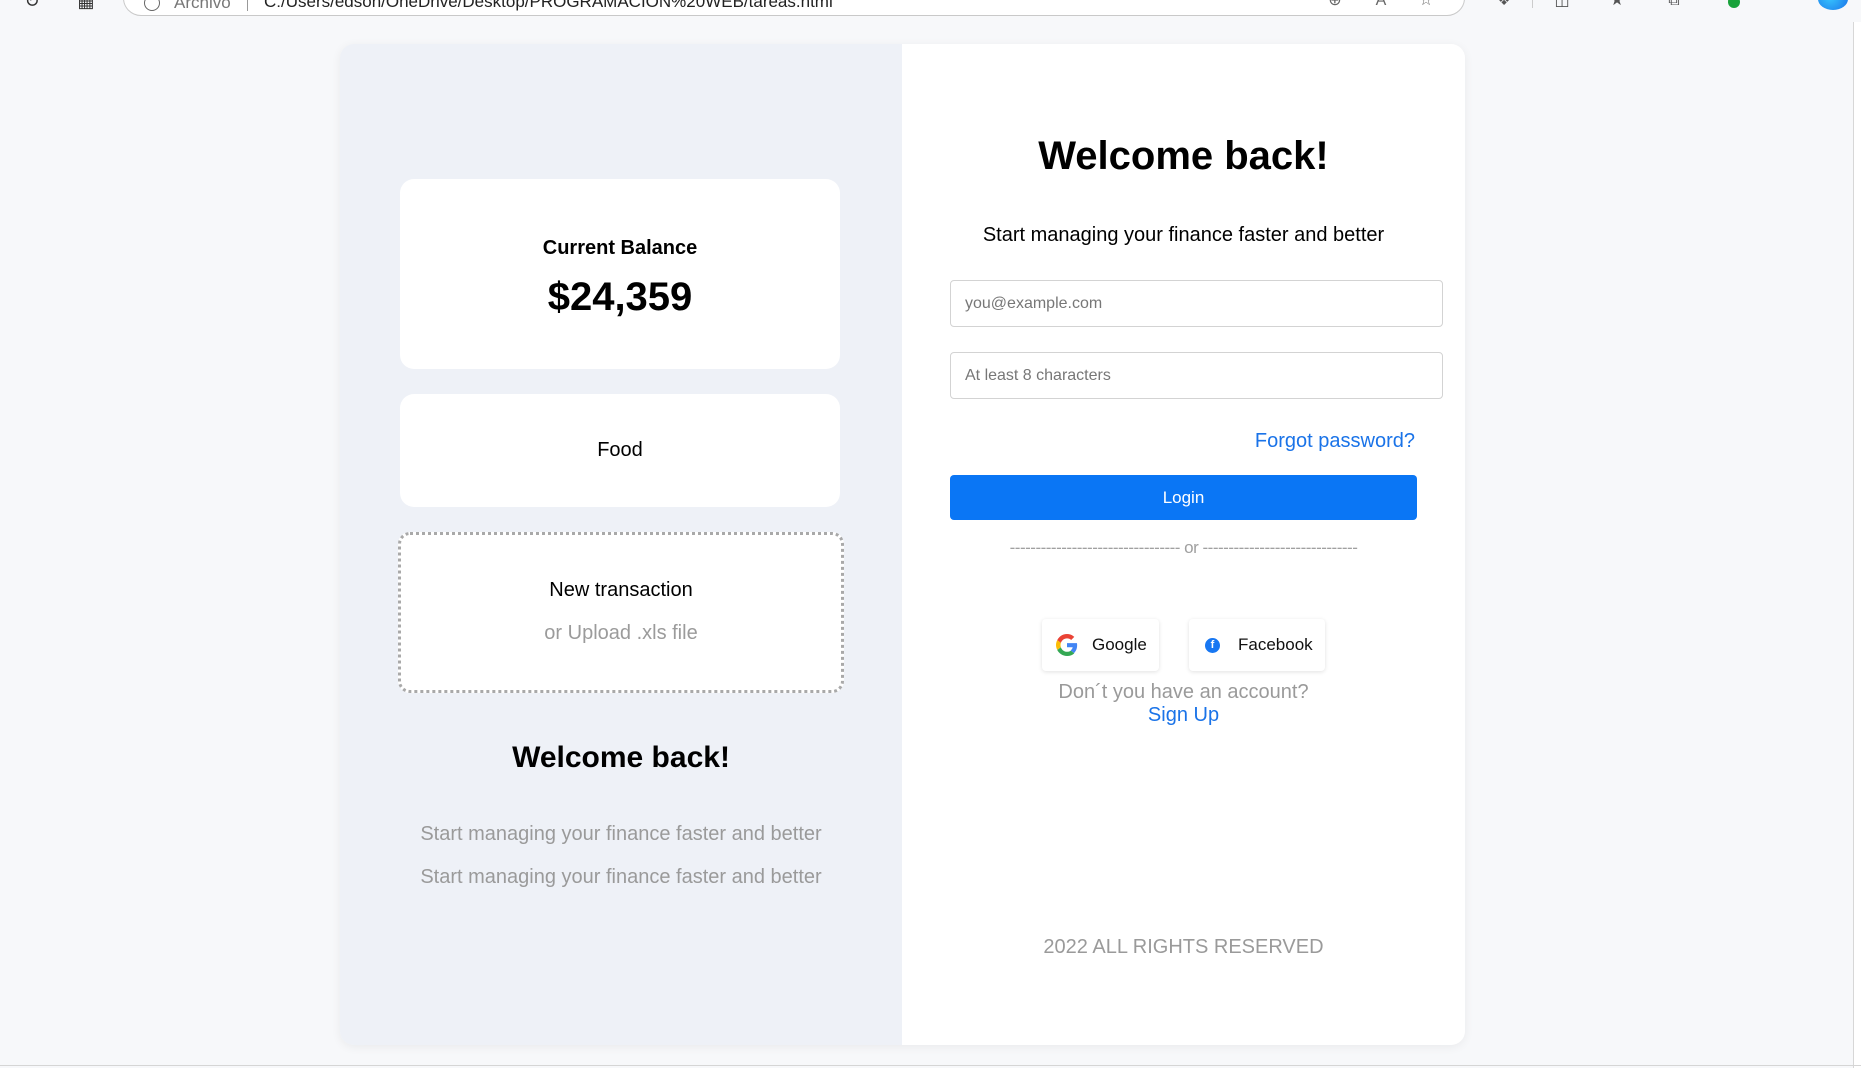 This screenshot has width=1861, height=1068. Describe the element at coordinates (1119, 644) in the screenshot. I see `google-label: Google` at that location.